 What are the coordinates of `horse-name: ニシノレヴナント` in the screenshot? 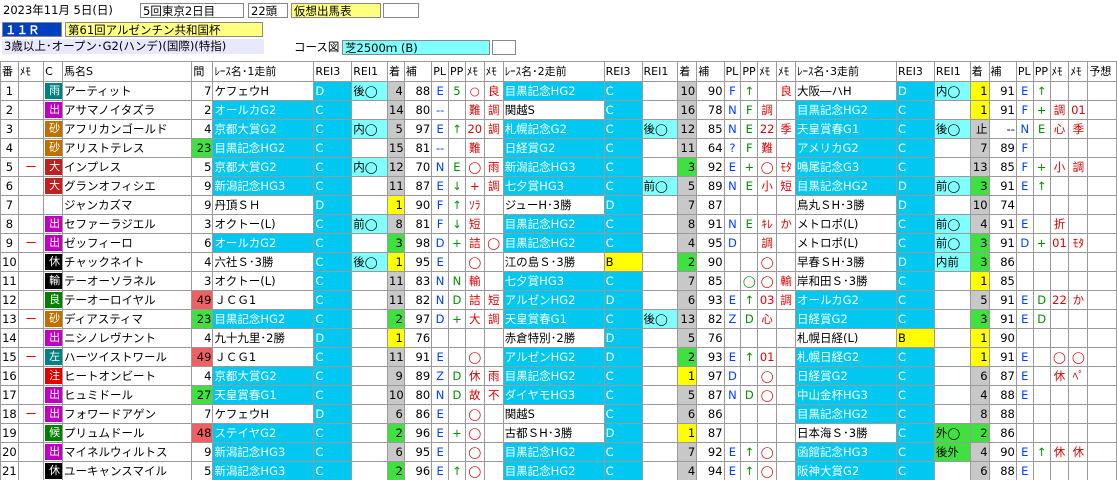 It's located at (127, 338).